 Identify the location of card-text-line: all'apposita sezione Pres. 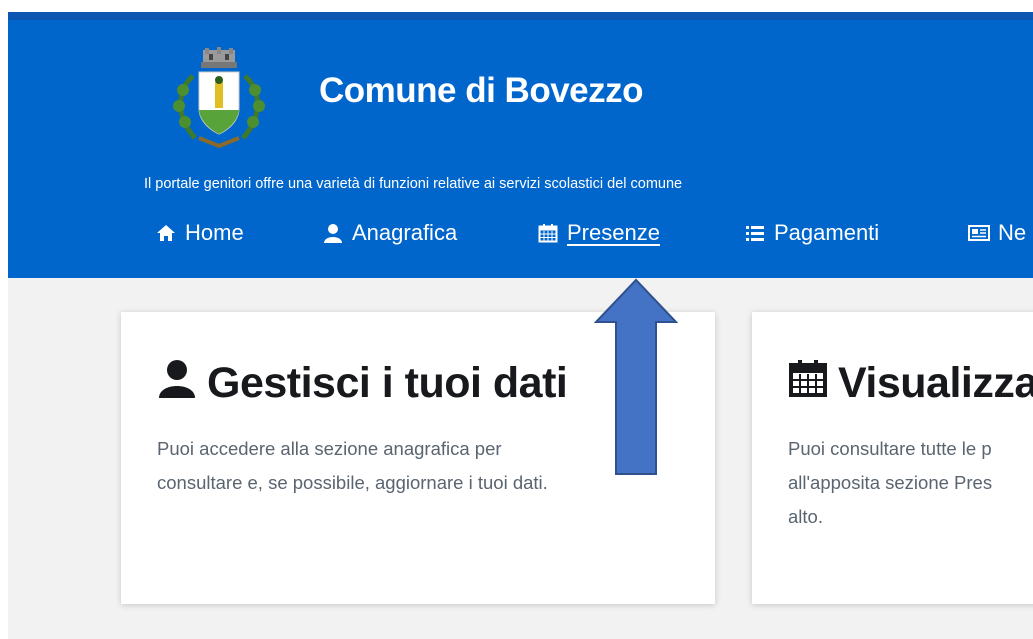
(890, 482).